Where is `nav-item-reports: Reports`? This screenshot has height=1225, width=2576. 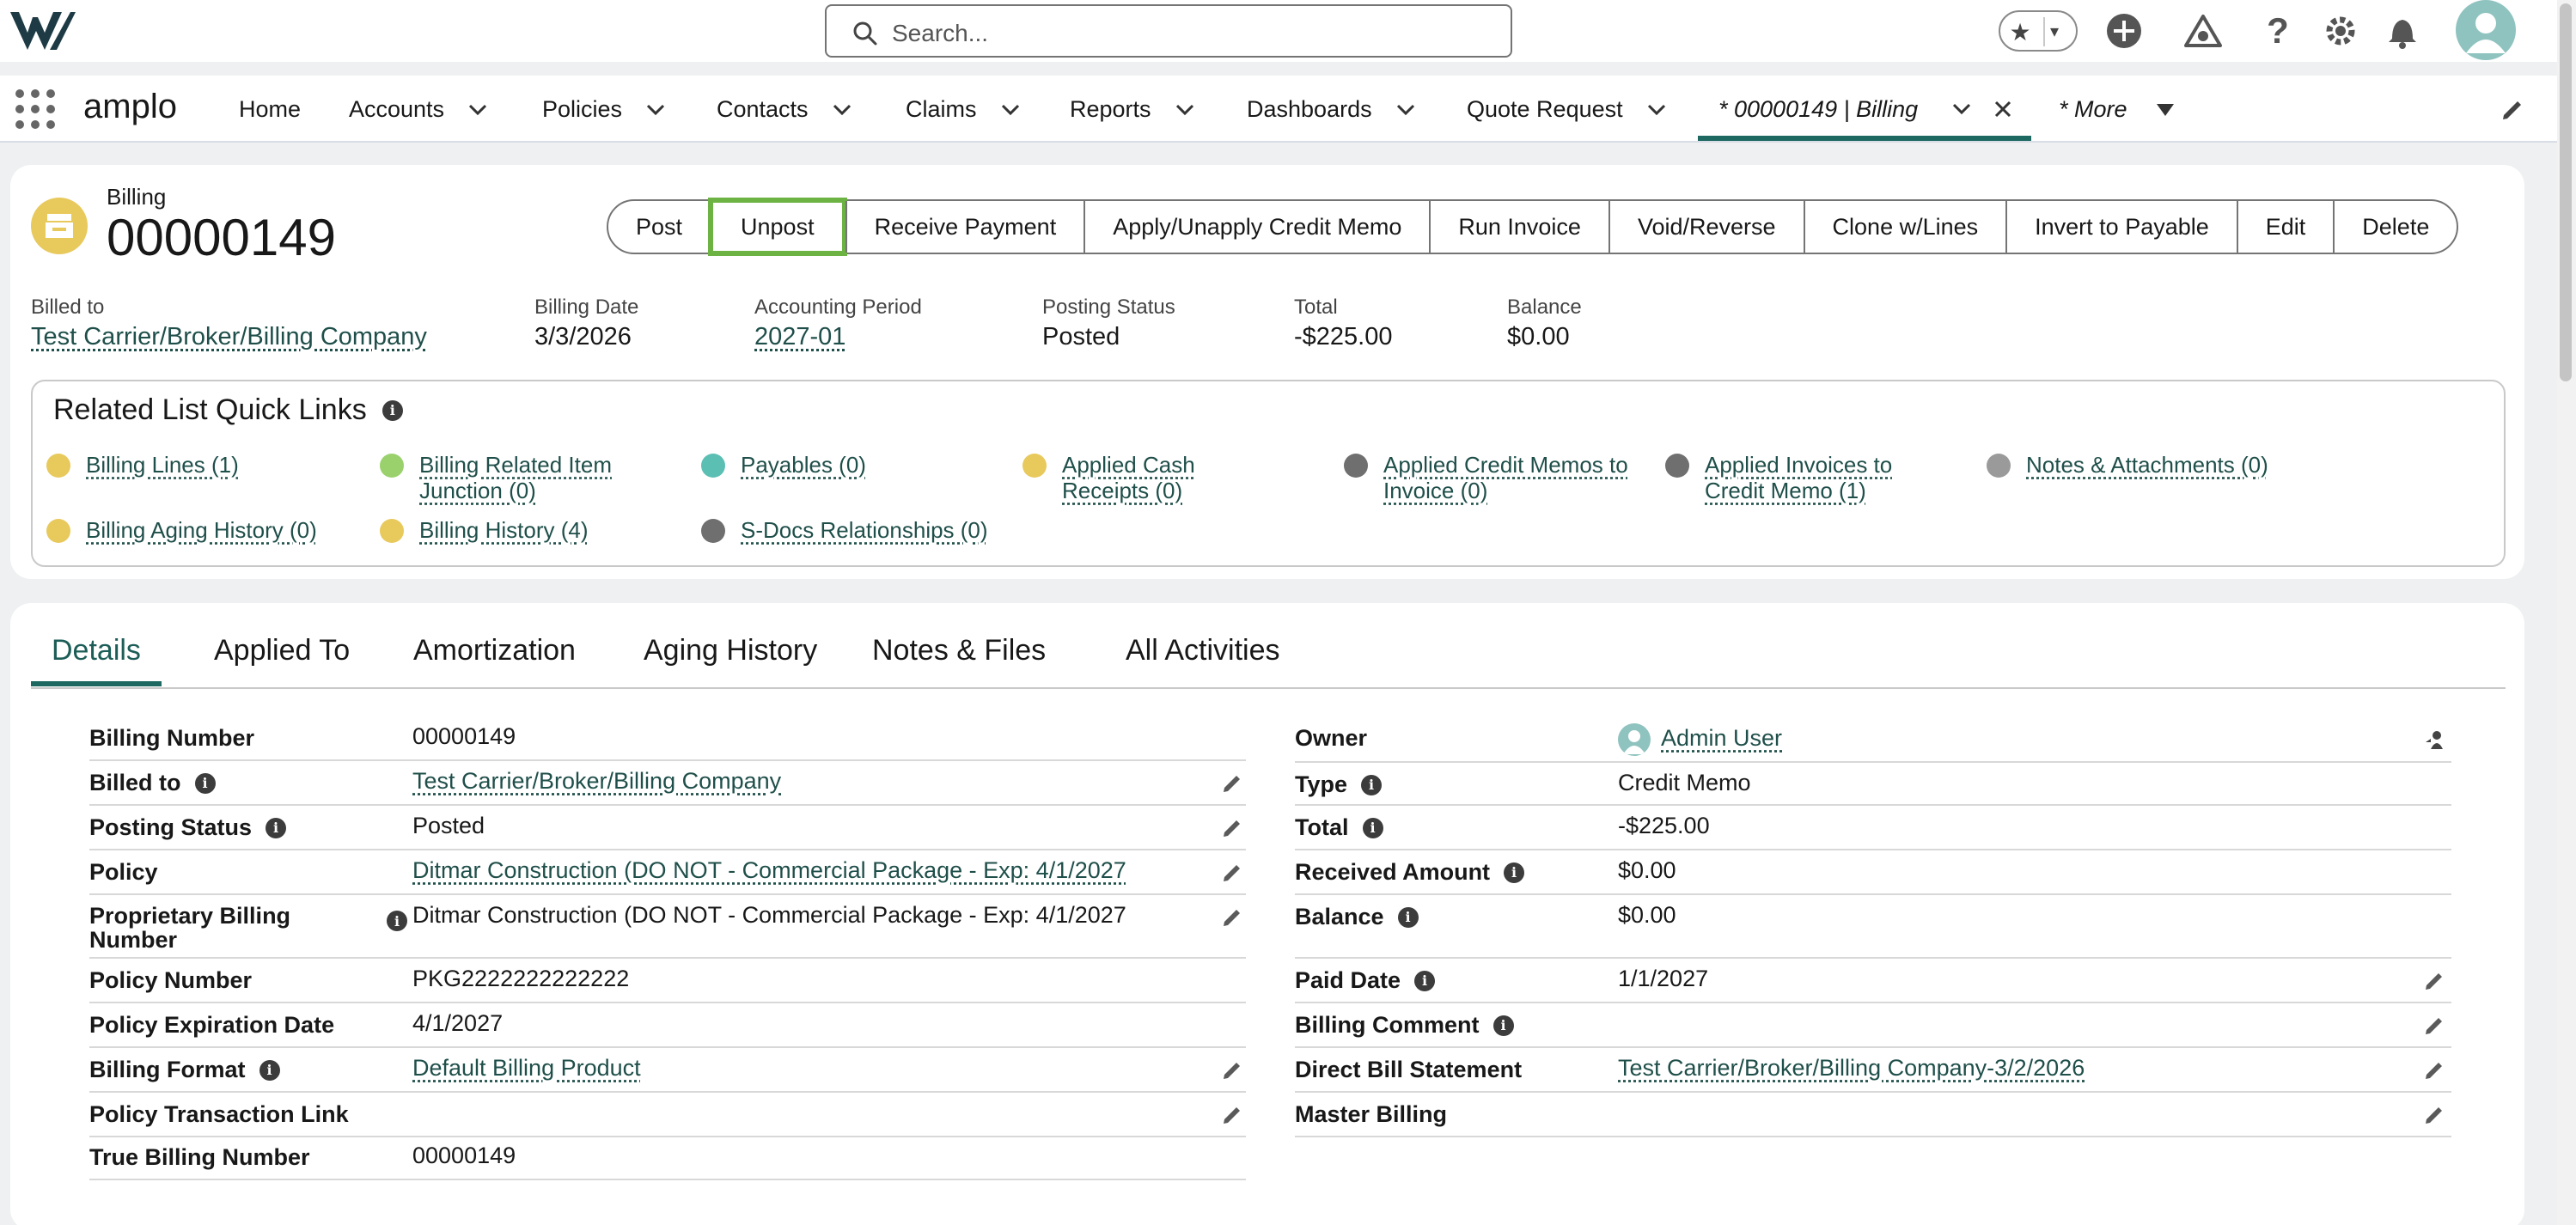
nav-item-reports: Reports is located at coordinates (1132, 109).